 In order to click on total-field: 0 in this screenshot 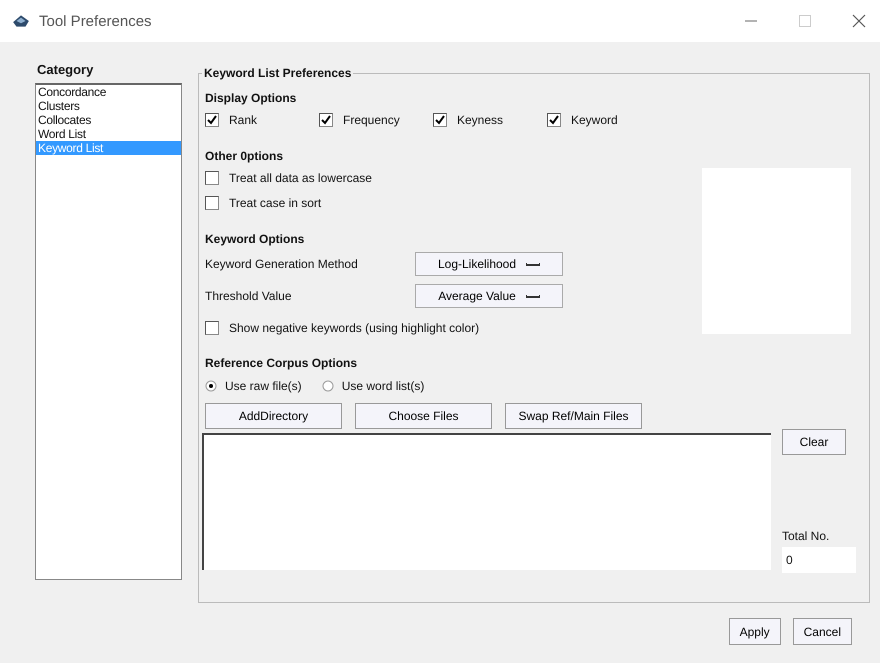, I will do `click(819, 560)`.